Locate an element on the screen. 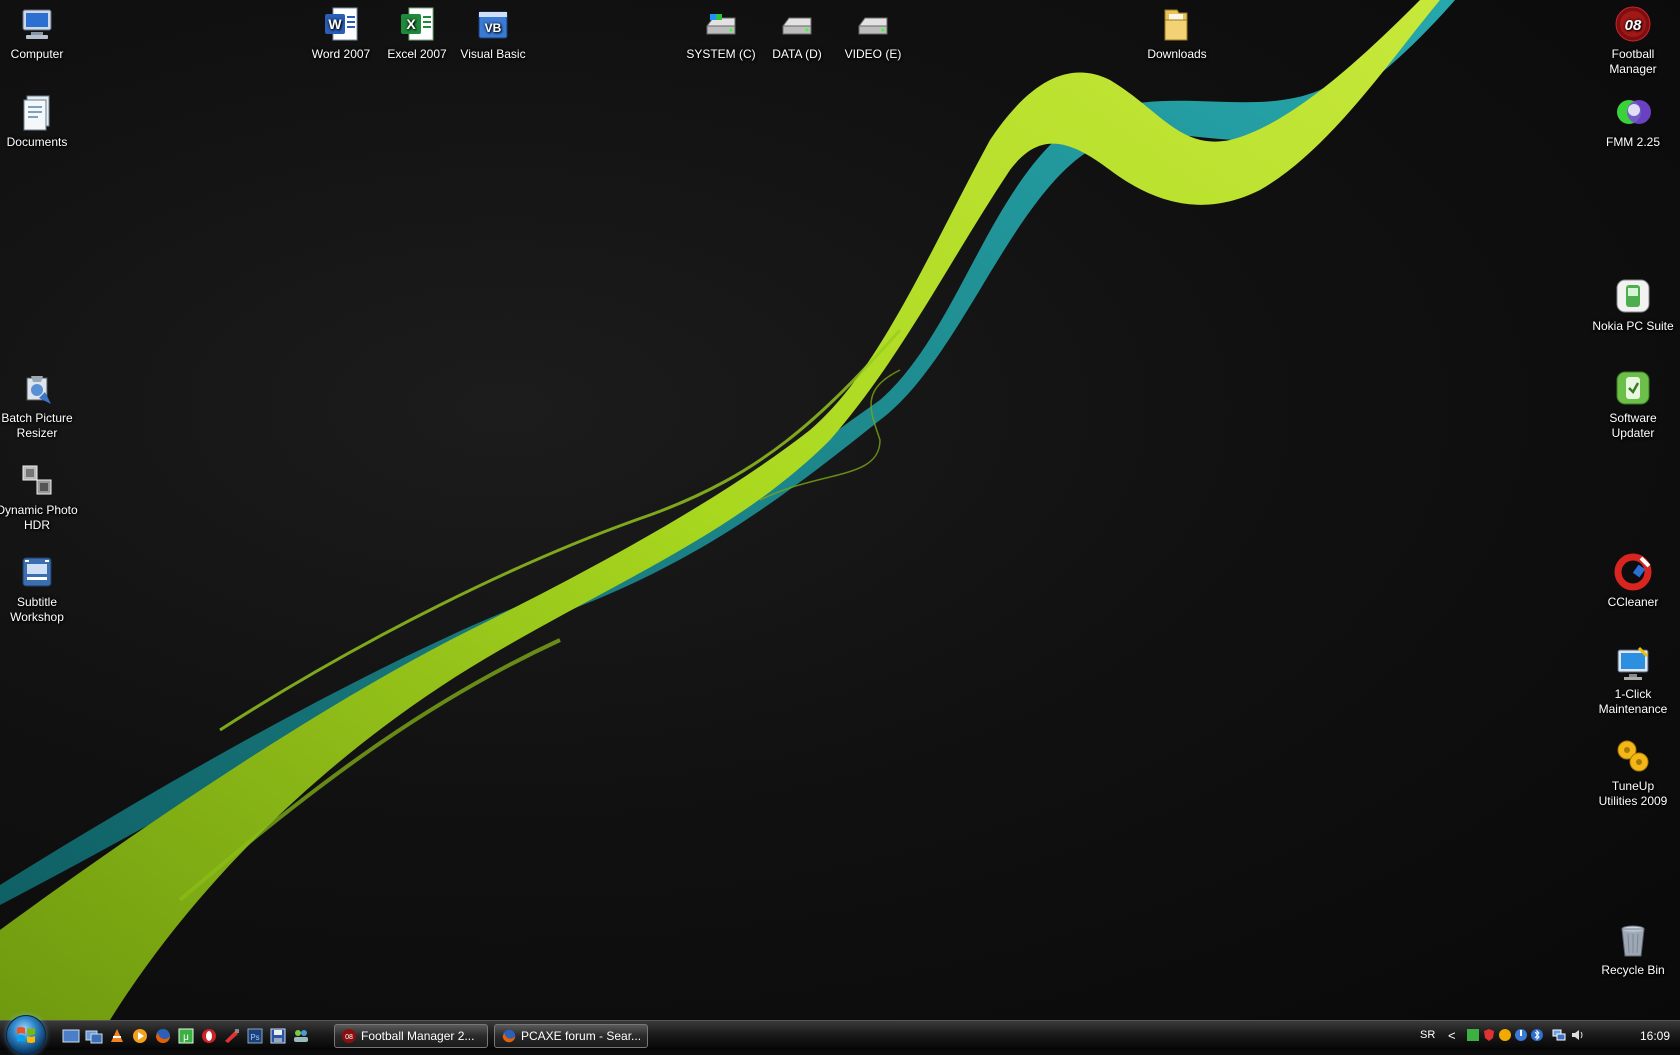  update-tray-icon is located at coordinates (1505, 1035).